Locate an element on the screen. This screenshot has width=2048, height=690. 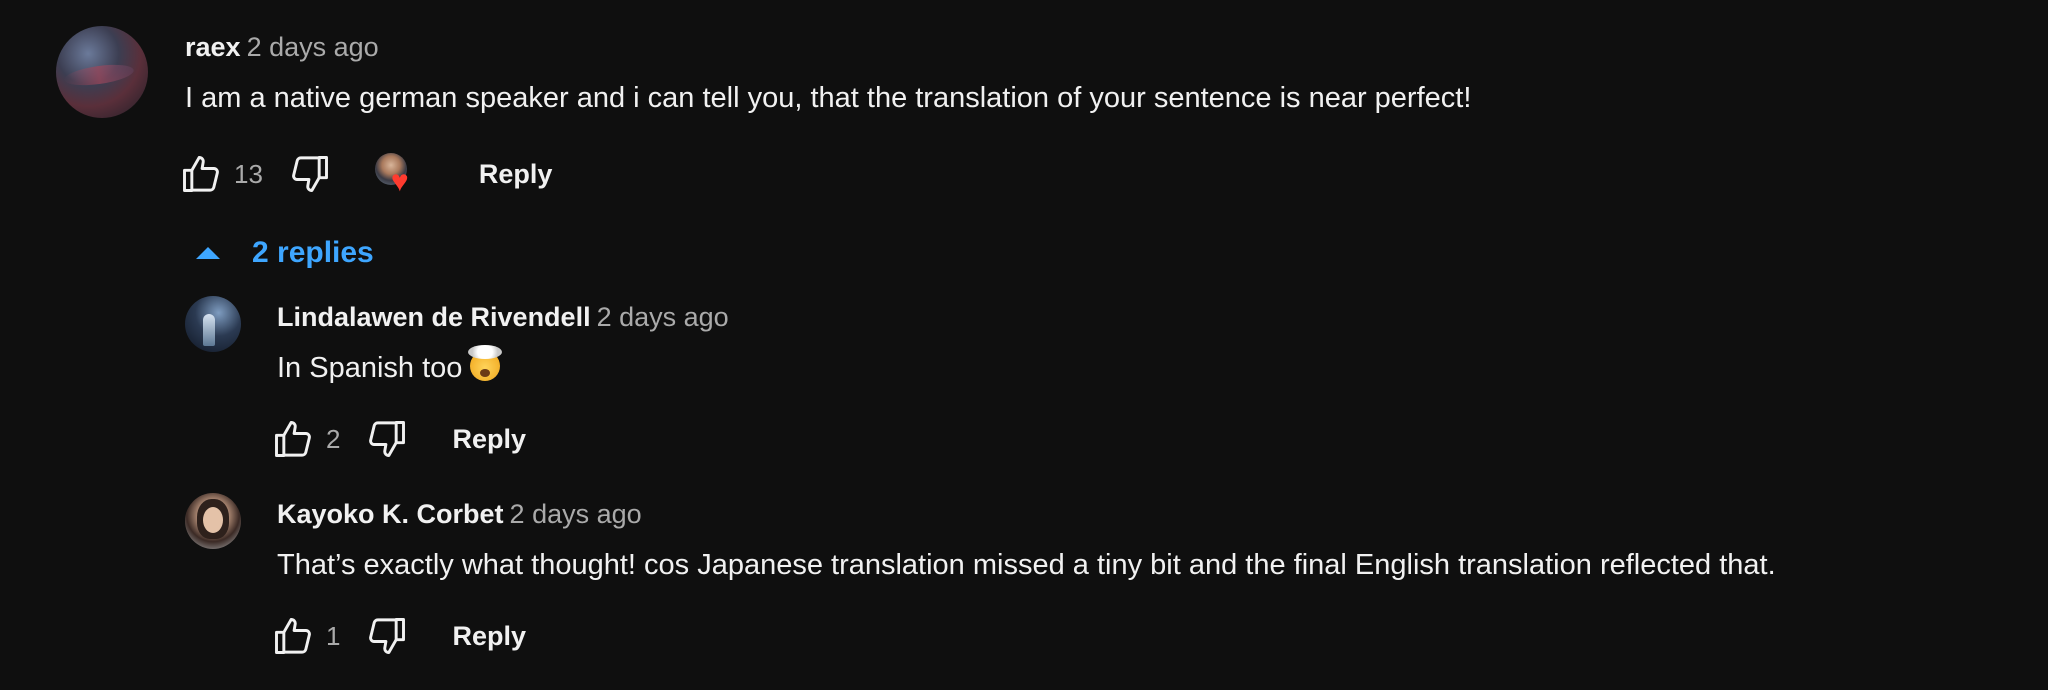
like-count: 1 is located at coordinates (333, 635).